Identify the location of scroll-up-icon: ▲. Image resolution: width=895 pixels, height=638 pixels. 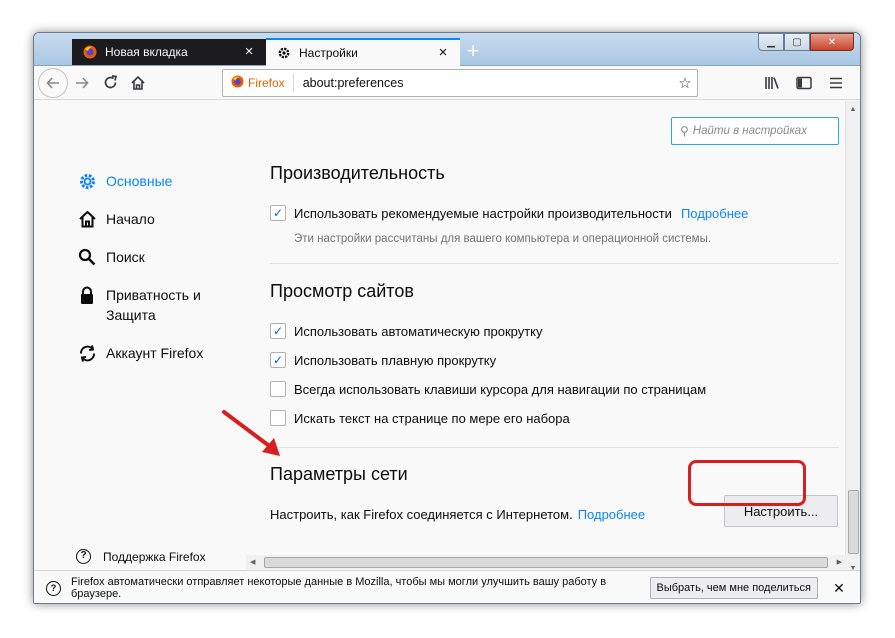
(853, 109).